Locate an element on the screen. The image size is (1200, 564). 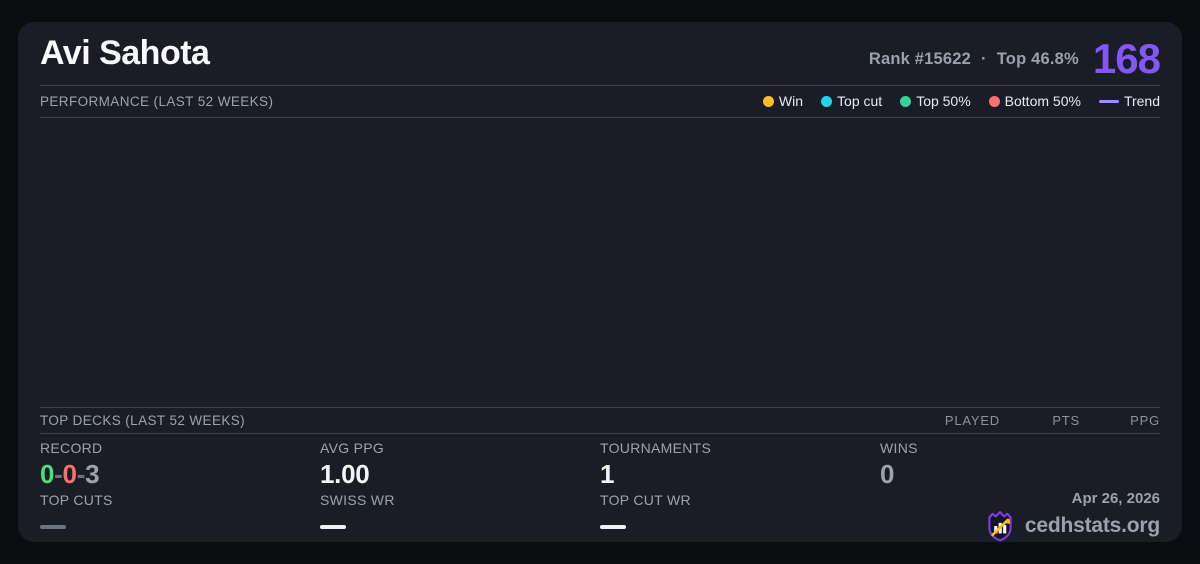
wins-value: 0 is located at coordinates (887, 474).